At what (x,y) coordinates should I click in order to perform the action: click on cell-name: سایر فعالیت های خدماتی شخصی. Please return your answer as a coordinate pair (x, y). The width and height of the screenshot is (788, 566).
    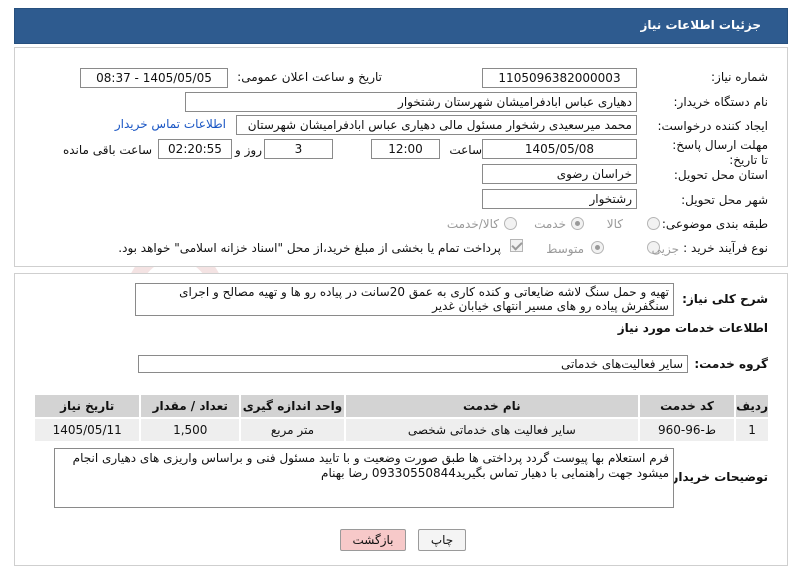
    Looking at the image, I should click on (491, 430).